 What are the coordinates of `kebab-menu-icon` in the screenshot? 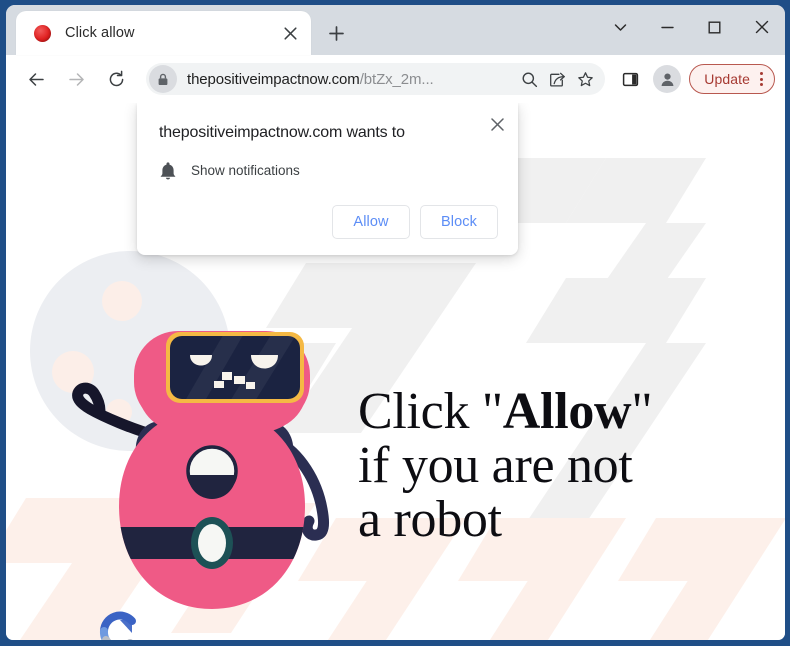 It's located at (764, 79).